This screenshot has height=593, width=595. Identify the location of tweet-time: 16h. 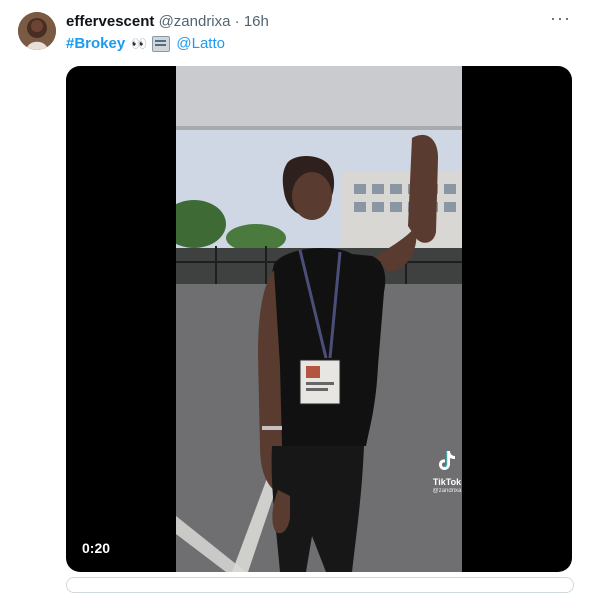
(256, 21).